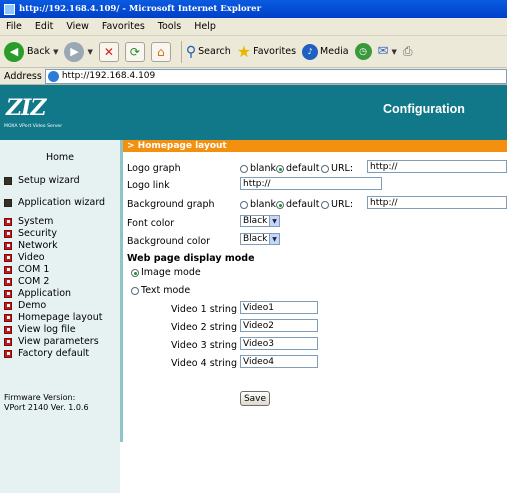 The width and height of the screenshot is (507, 493). What do you see at coordinates (260, 221) in the screenshot?
I see `font-color-select: Black ▼` at bounding box center [260, 221].